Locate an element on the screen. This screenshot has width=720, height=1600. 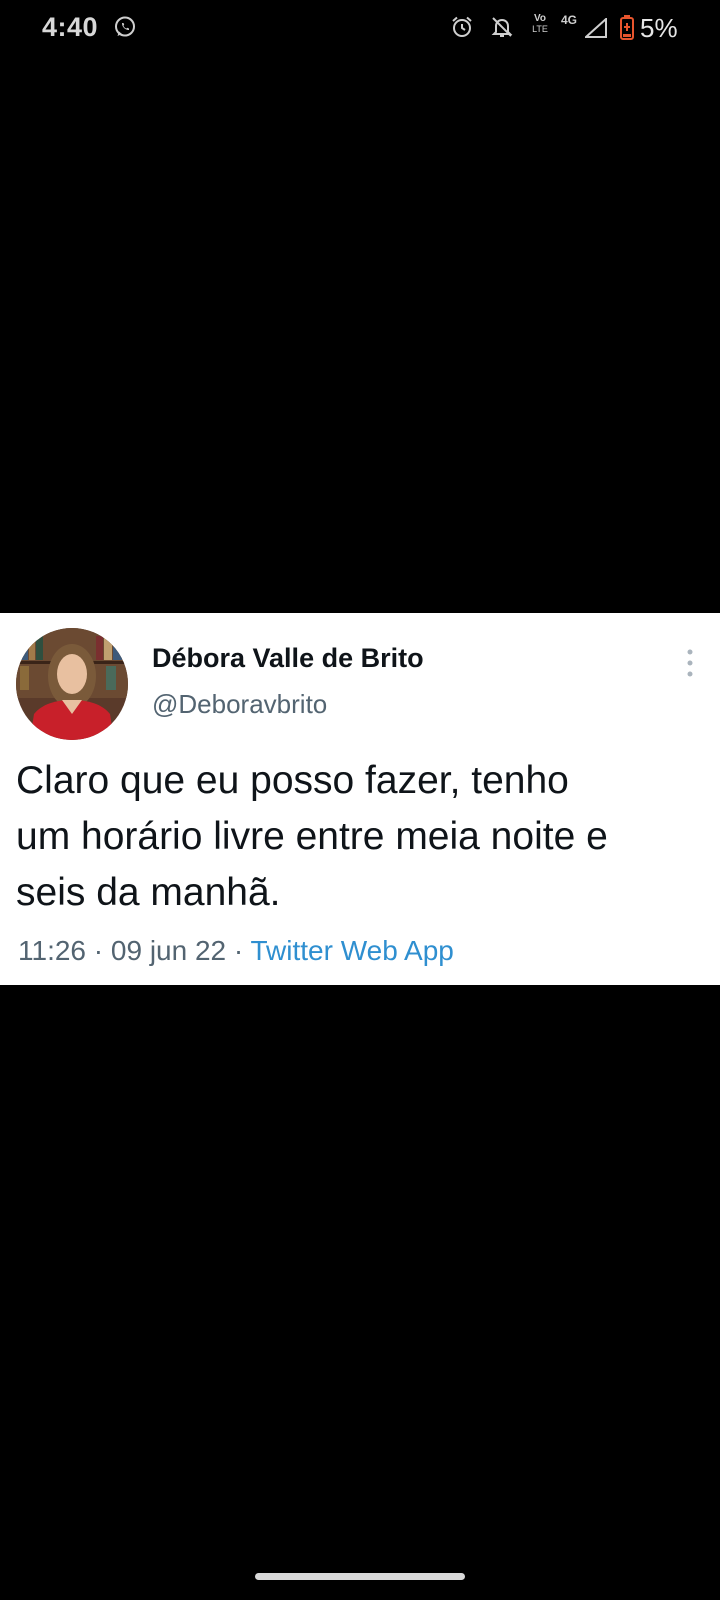
tweet-text-line: seis da manhã. is located at coordinates (148, 892).